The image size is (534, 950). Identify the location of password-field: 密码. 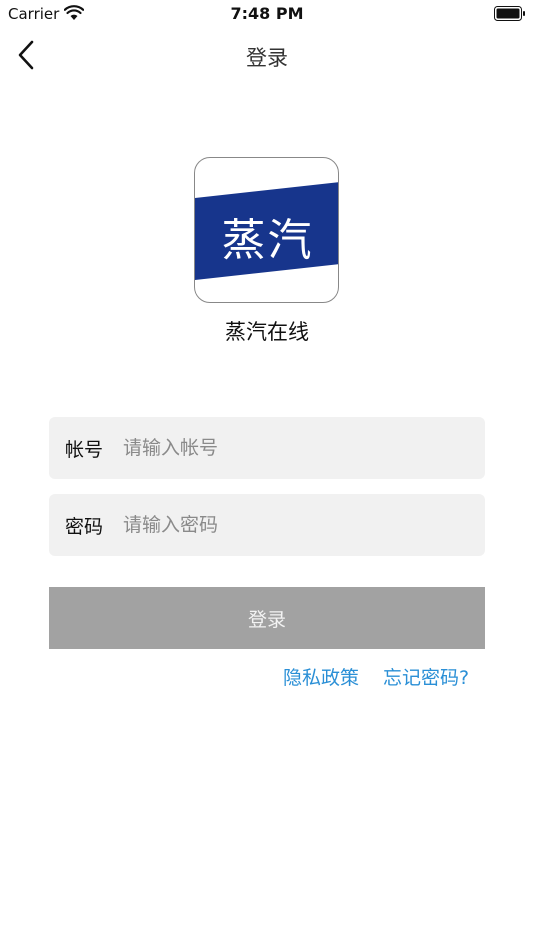
(267, 525).